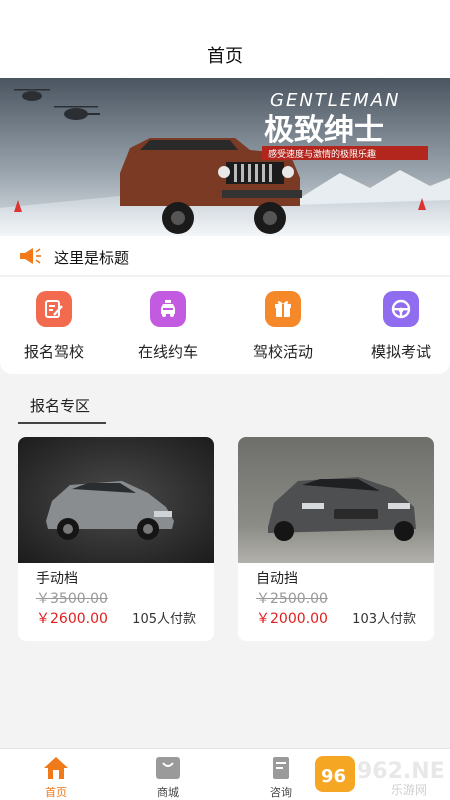 The image size is (450, 800). What do you see at coordinates (164, 619) in the screenshot?
I see `product-paid-count: 105人付款` at bounding box center [164, 619].